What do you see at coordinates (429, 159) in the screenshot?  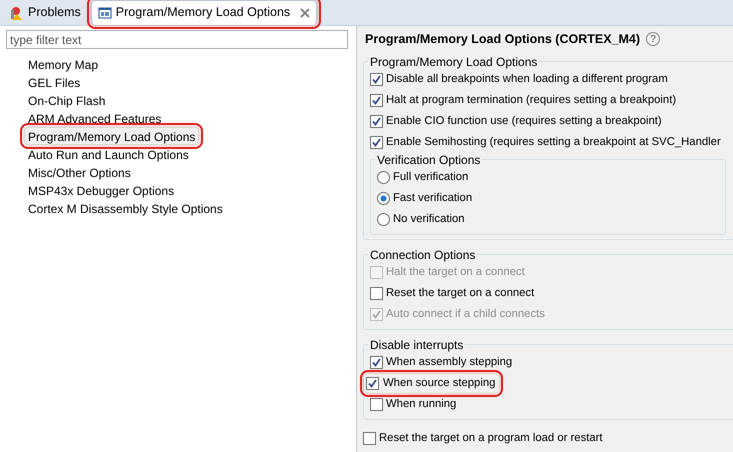 I see `group-title: Verification Options` at bounding box center [429, 159].